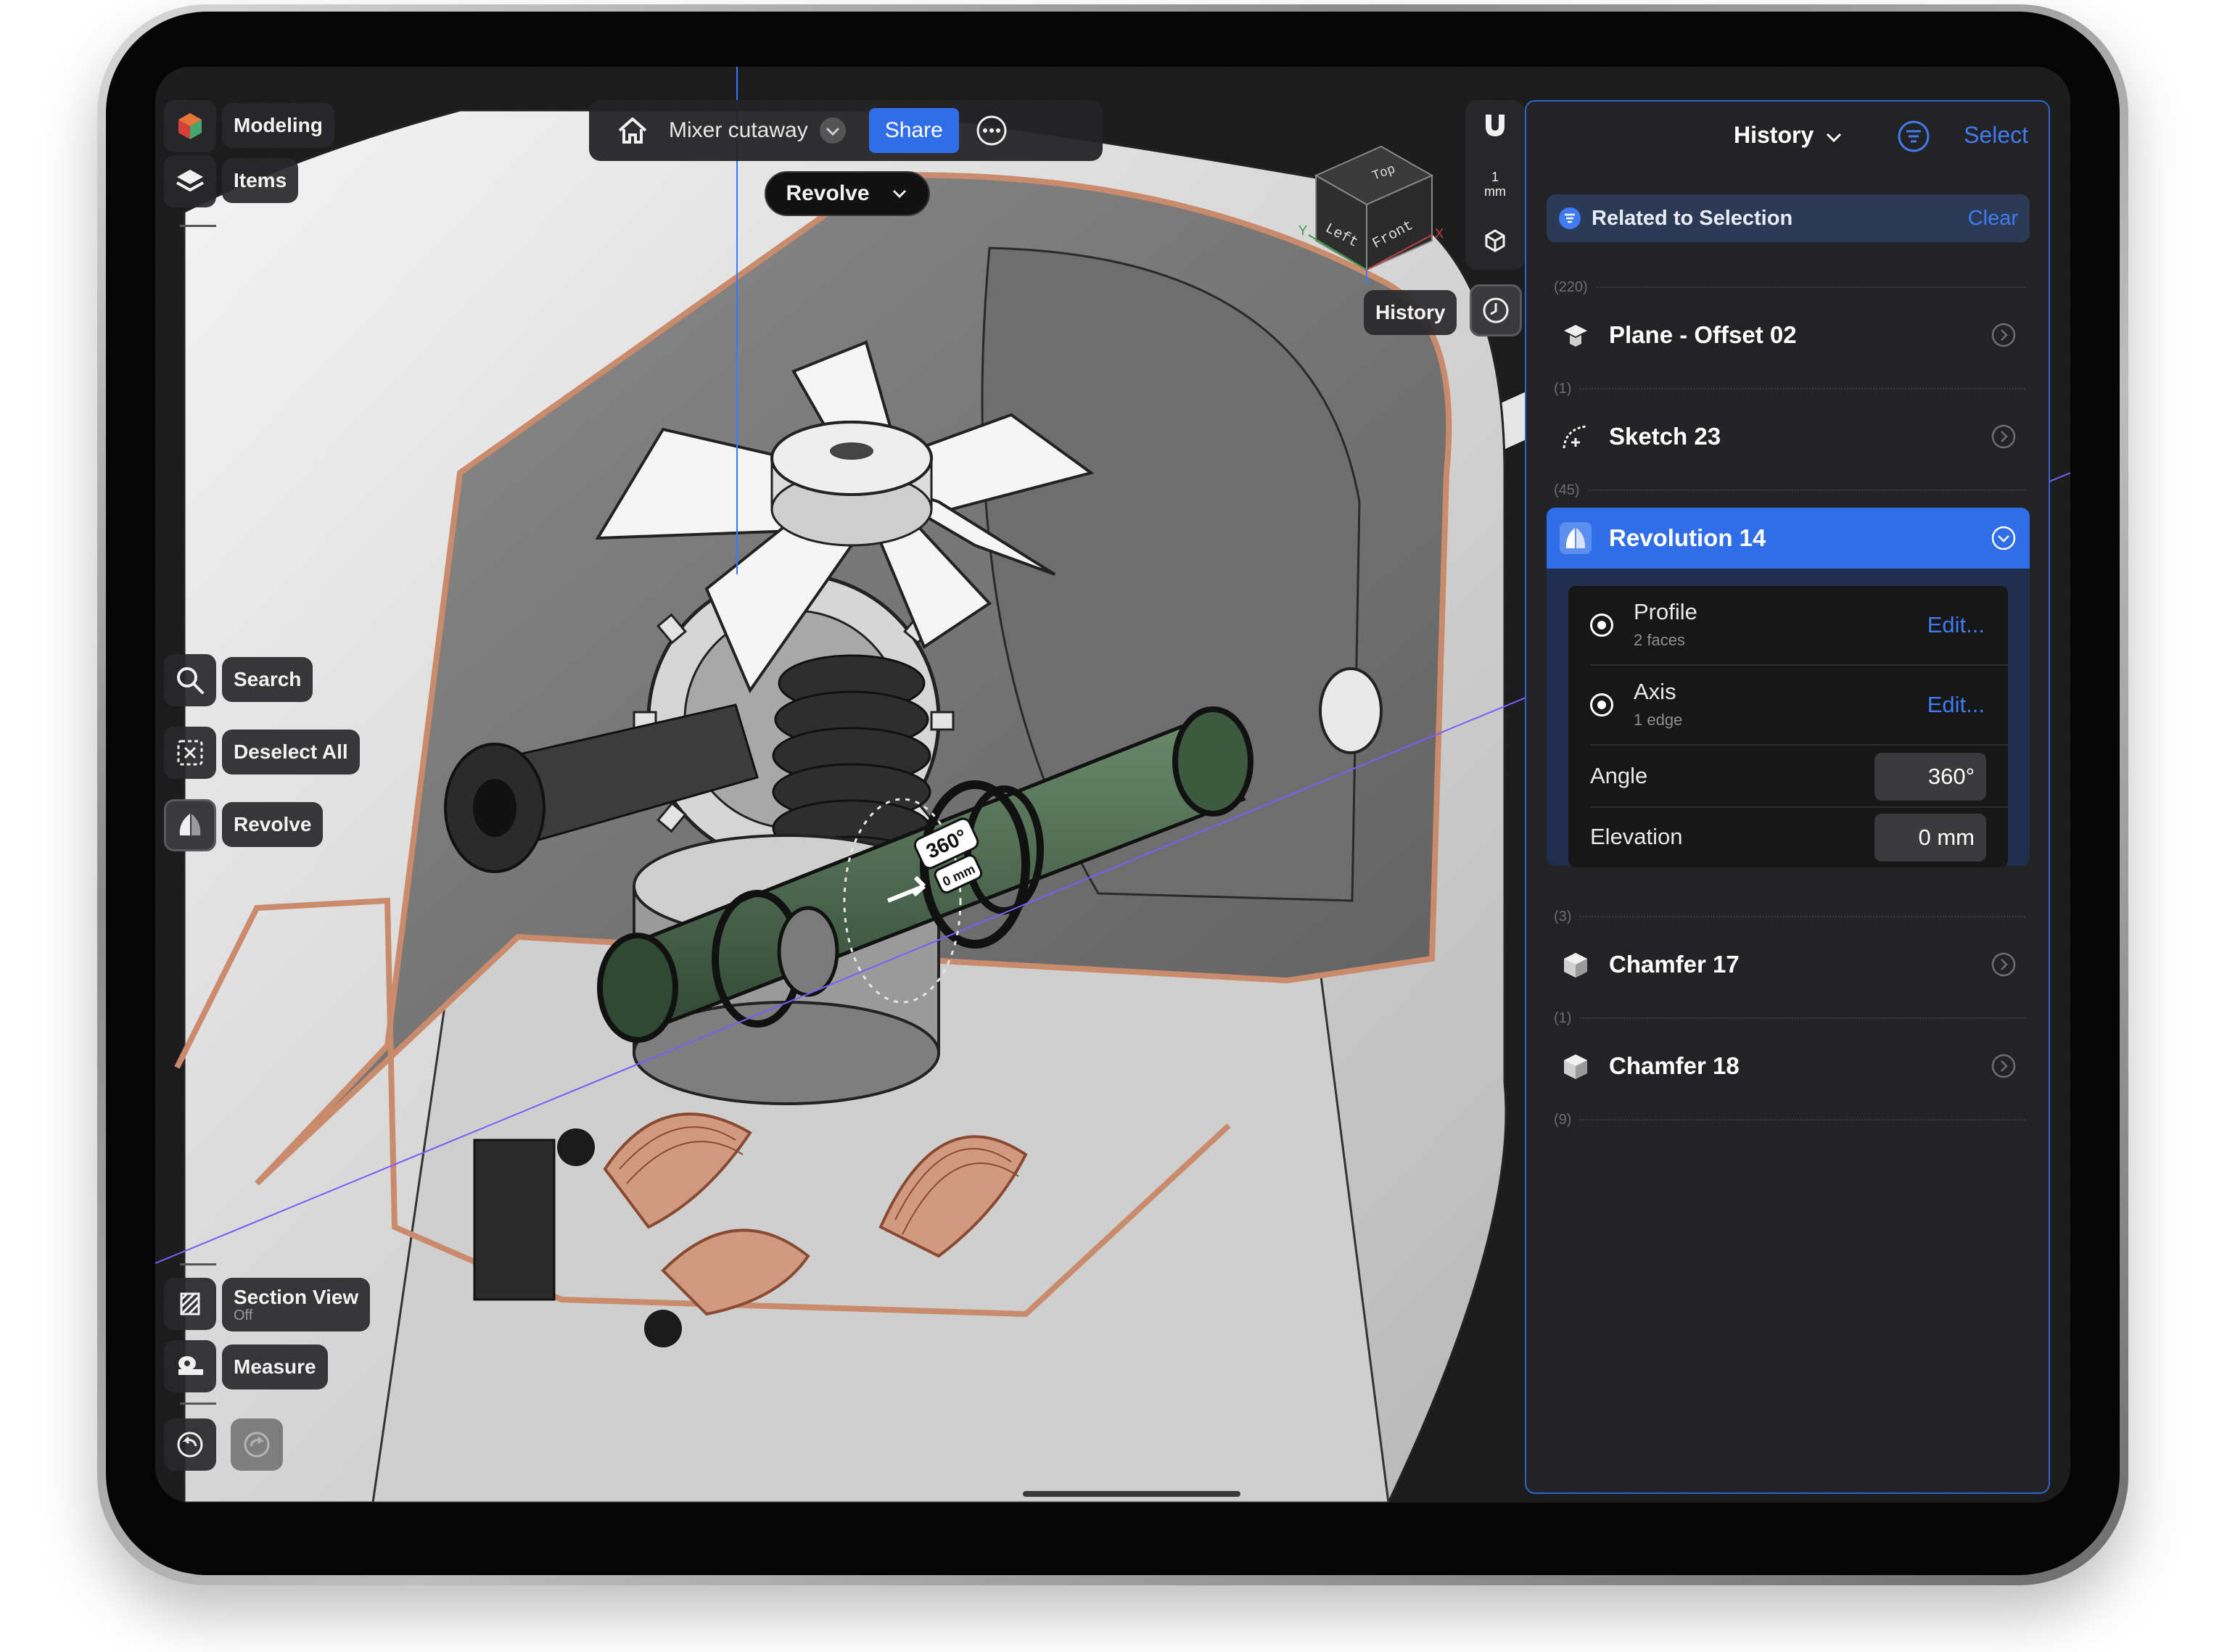 Image resolution: width=2235 pixels, height=1652 pixels. What do you see at coordinates (1788, 965) in the screenshot?
I see `history-item-chamfer-17: Chamfer 17` at bounding box center [1788, 965].